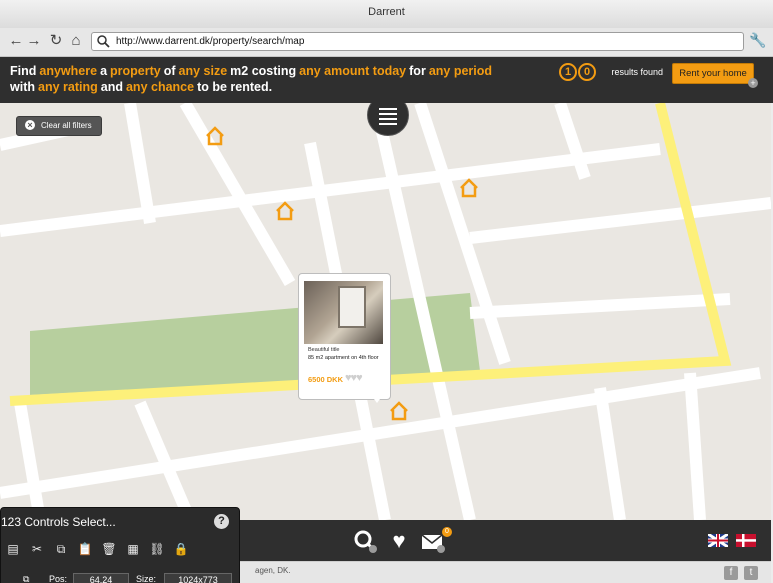 The width and height of the screenshot is (773, 583). I want to click on english-flag-icon, so click(718, 540).